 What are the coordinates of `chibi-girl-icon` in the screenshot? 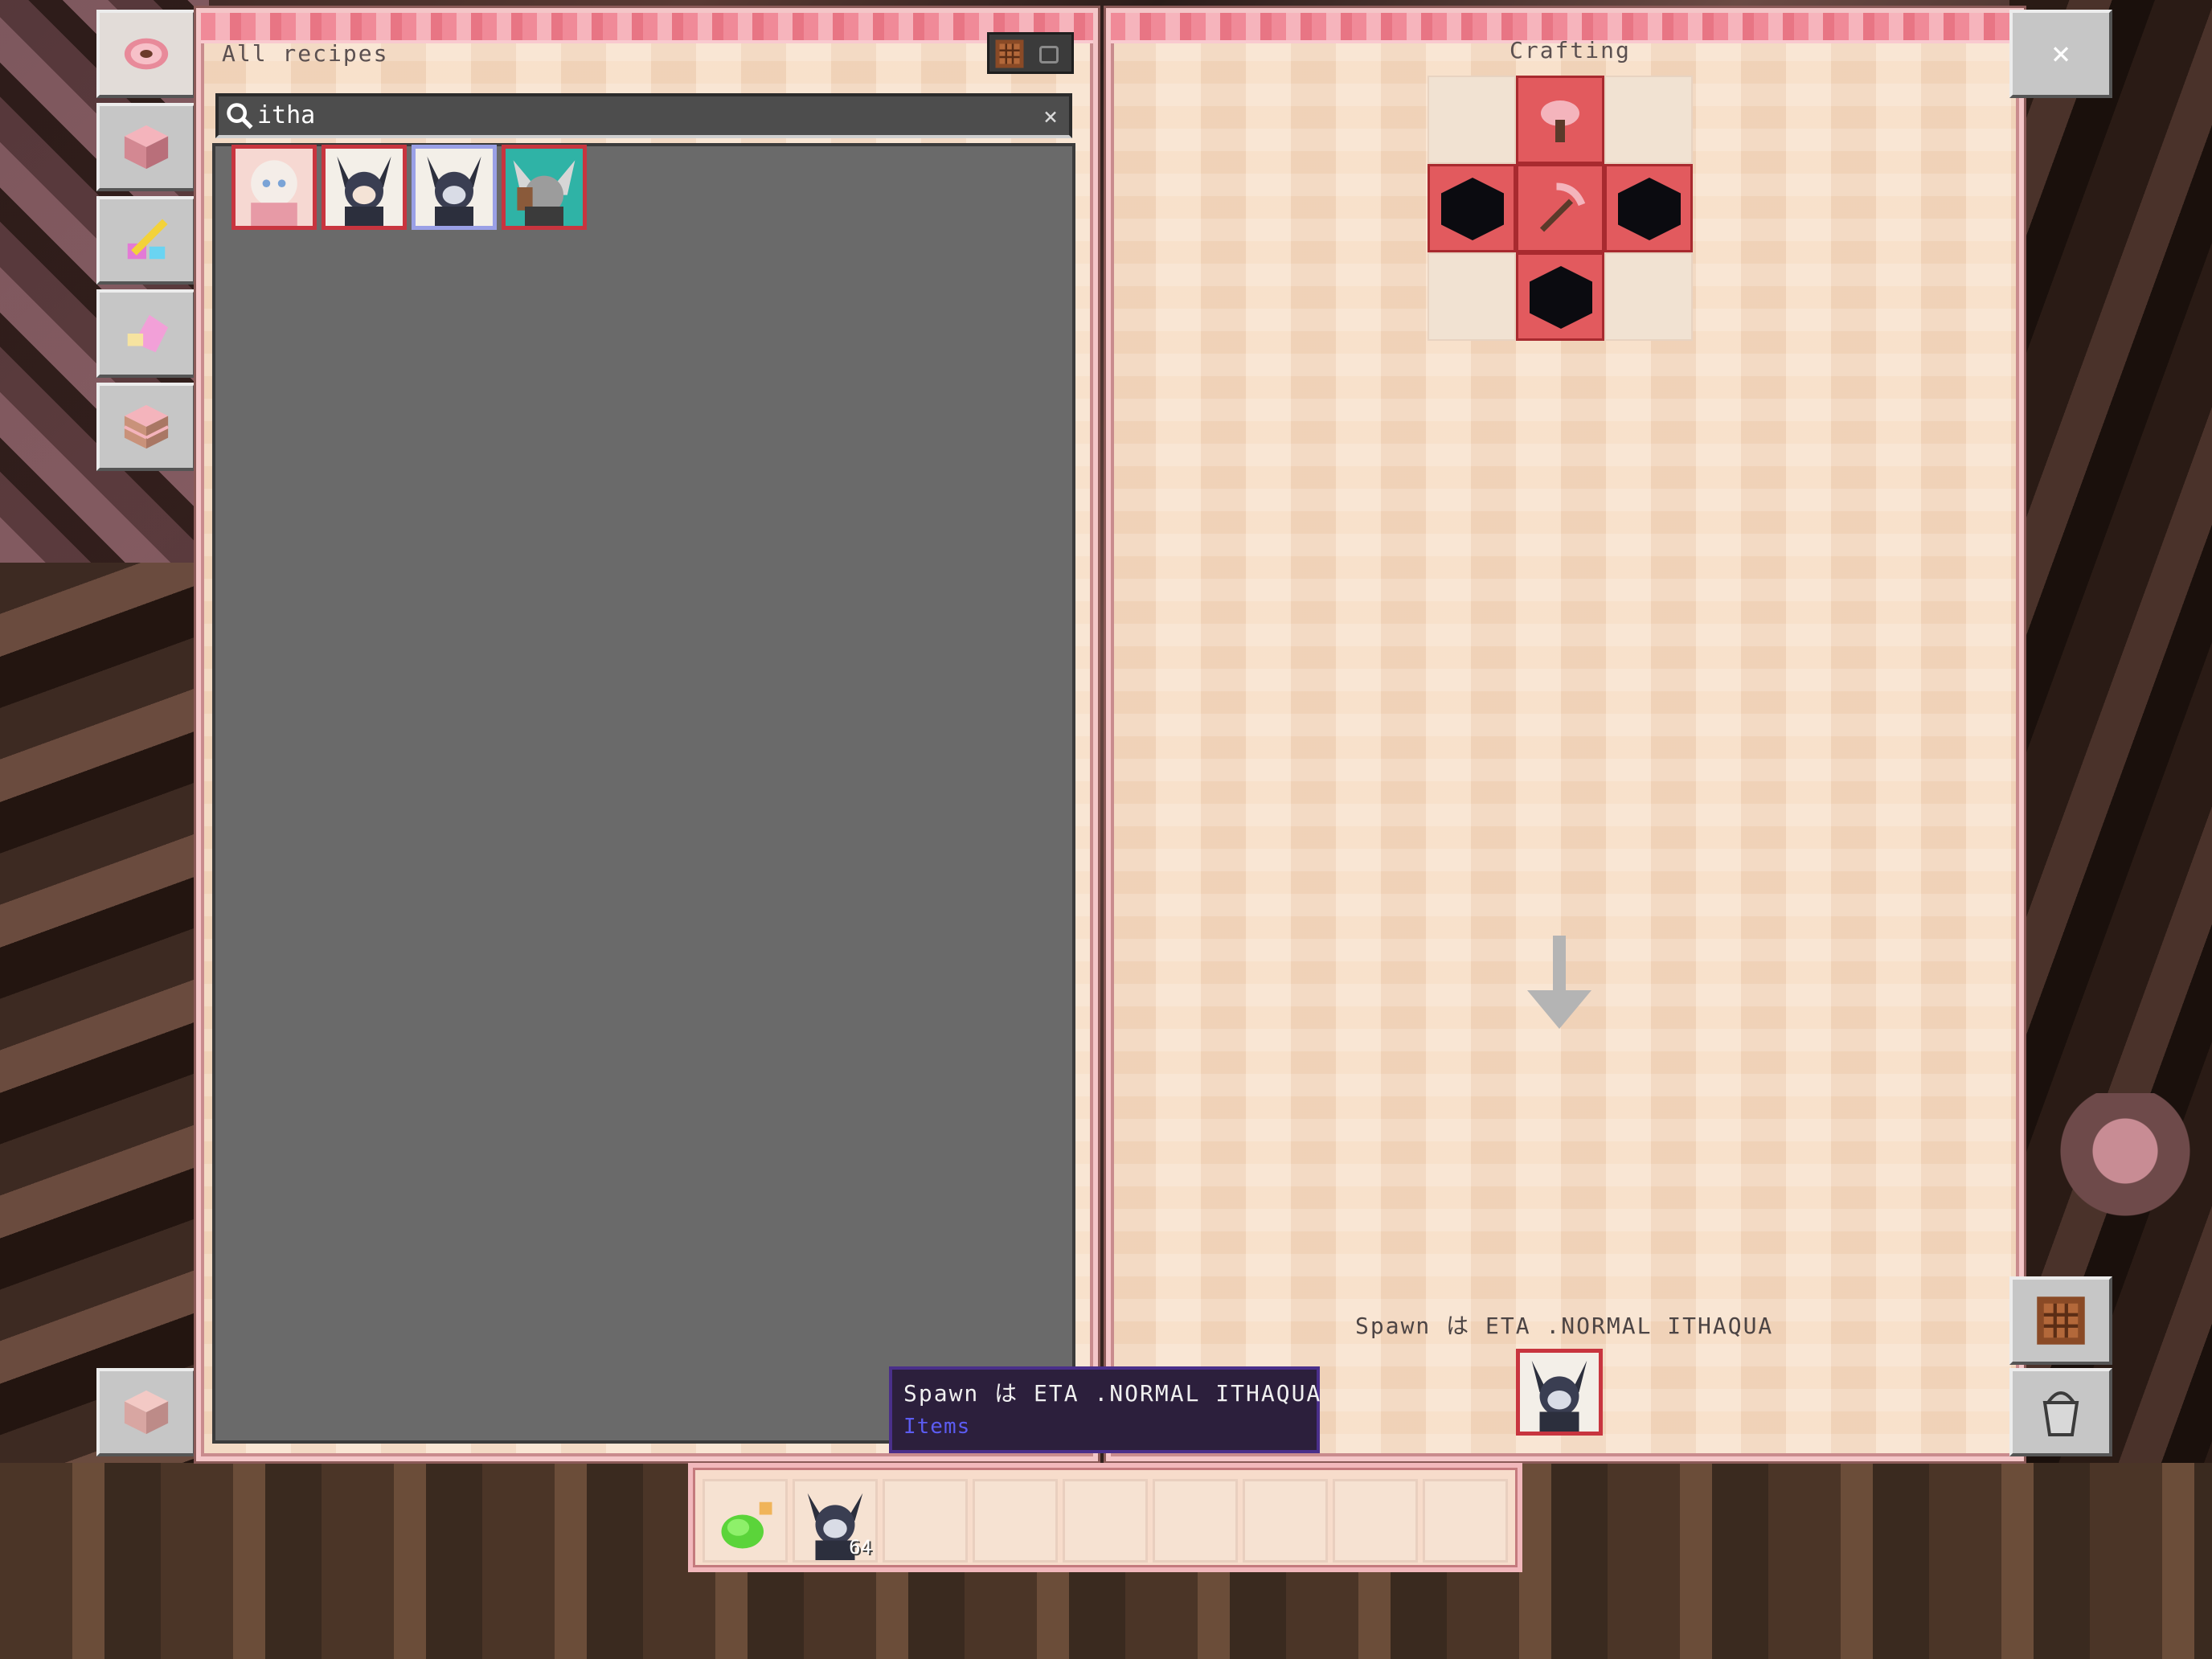 It's located at (274, 187).